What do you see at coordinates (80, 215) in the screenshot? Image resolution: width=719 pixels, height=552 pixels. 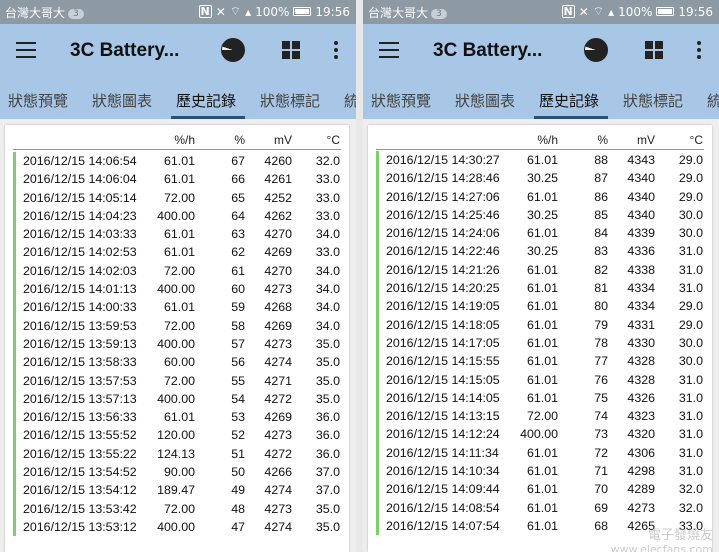 I see `row-timestamp: 2016/12/15 14:04:23` at bounding box center [80, 215].